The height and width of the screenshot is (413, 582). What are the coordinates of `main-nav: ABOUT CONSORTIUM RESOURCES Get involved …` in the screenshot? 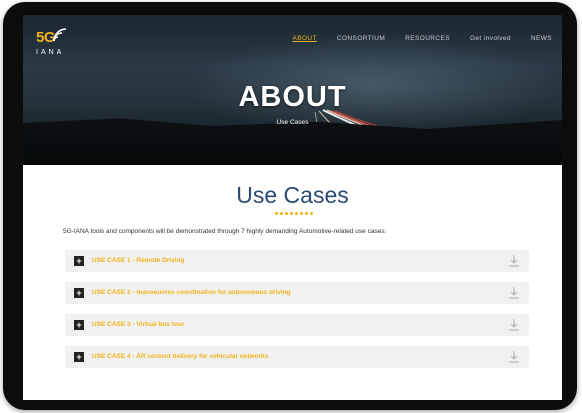 It's located at (422, 38).